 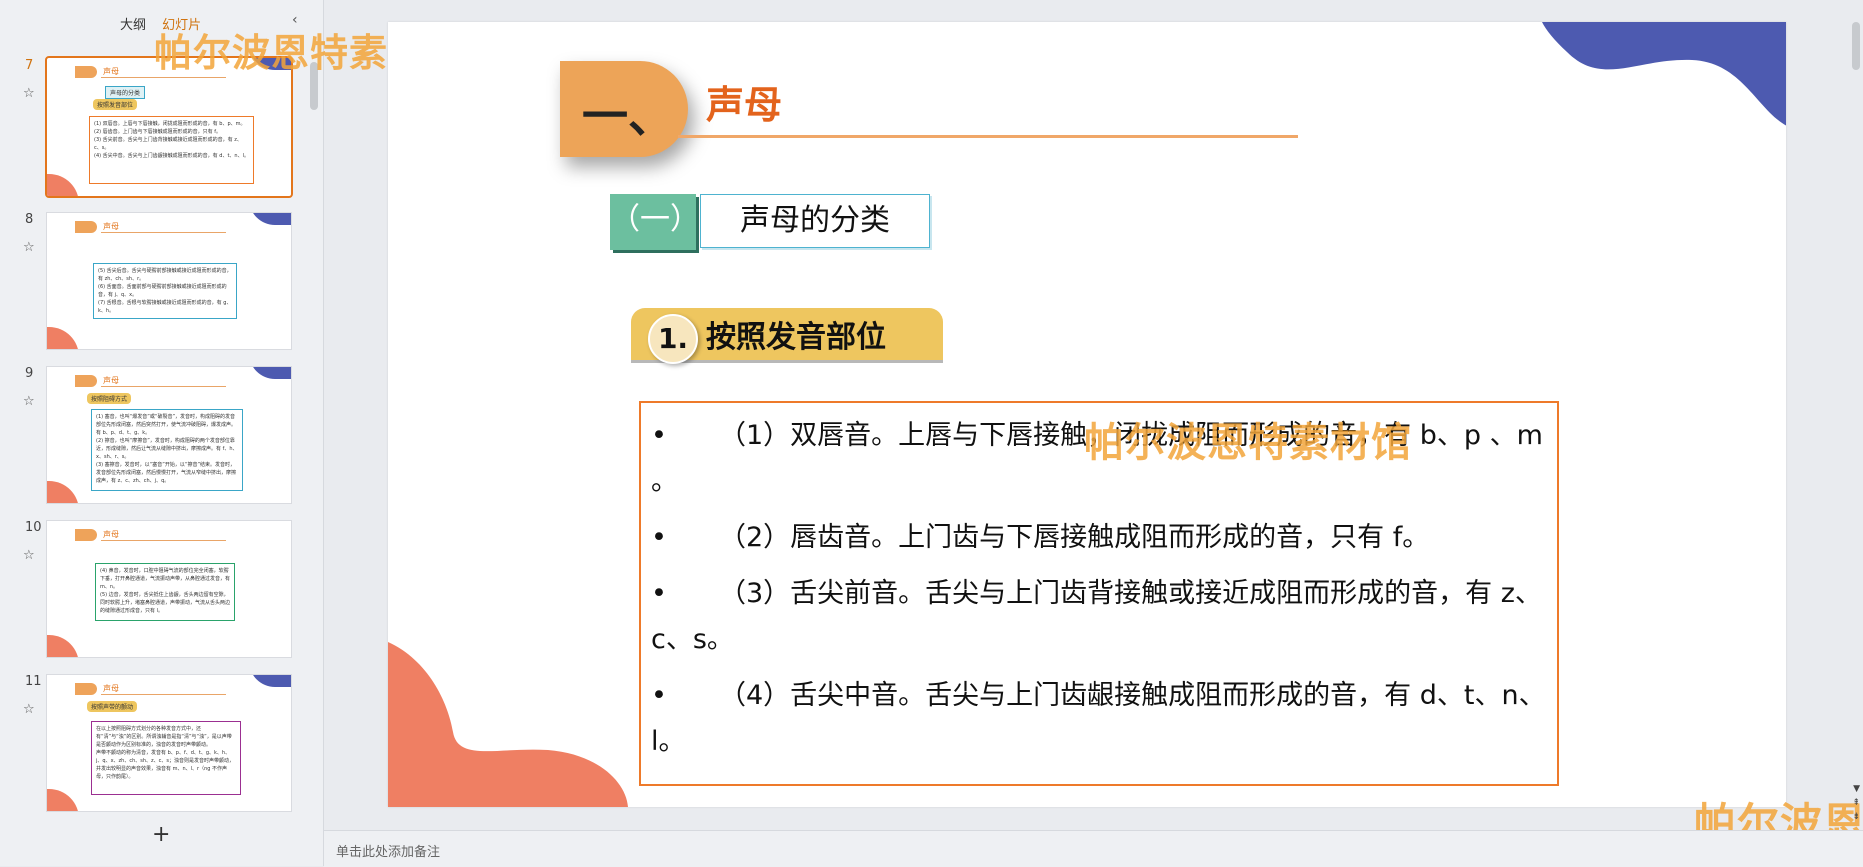 I want to click on bullet-text: （4）舌尖中音。舌尖与上门齿龈接触成阻而形成的音，有 d、t、n、l。, so click(x=1098, y=718).